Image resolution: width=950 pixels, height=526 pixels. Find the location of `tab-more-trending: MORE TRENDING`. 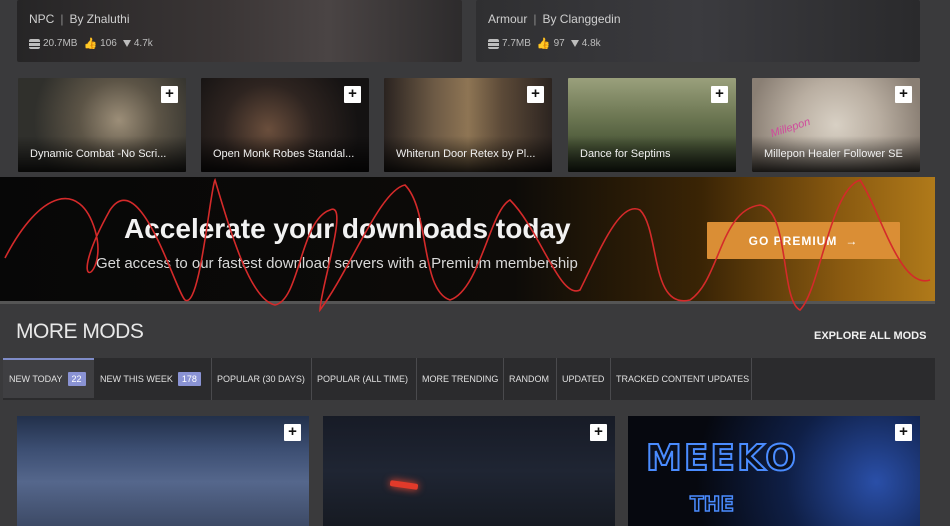

tab-more-trending: MORE TRENDING is located at coordinates (460, 379).